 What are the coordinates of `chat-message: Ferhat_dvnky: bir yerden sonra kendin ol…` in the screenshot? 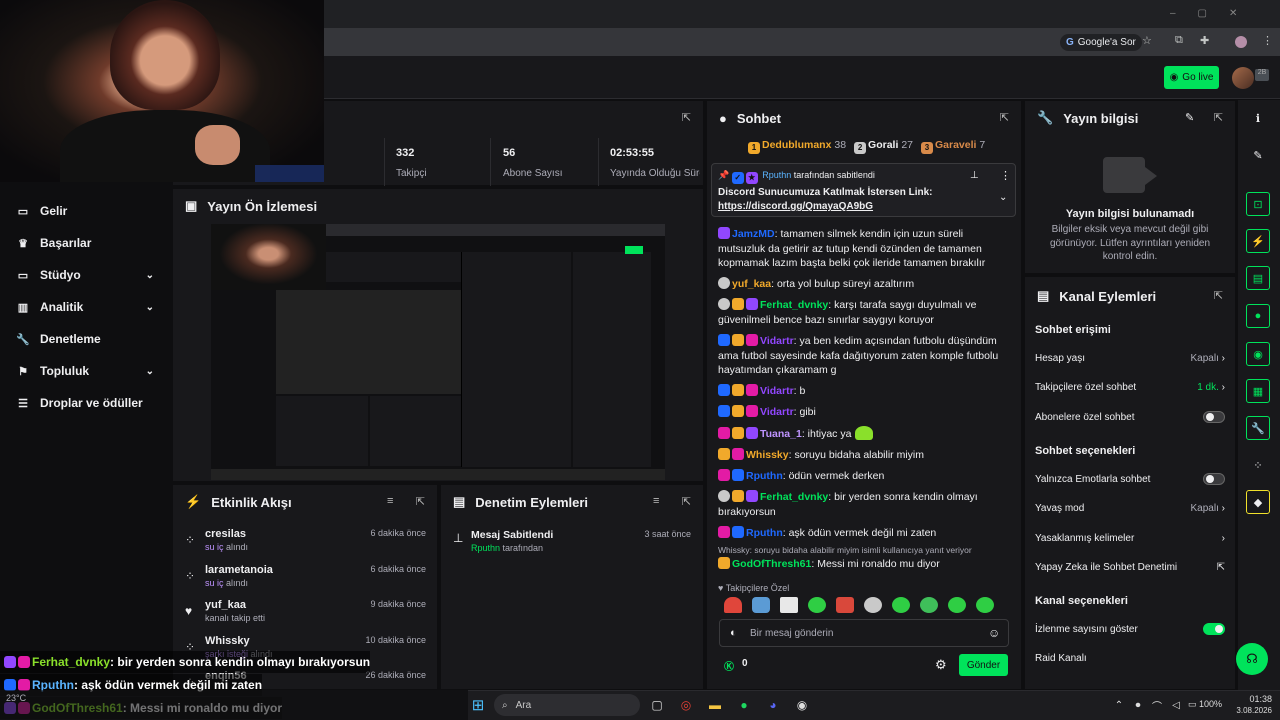 It's located at (863, 504).